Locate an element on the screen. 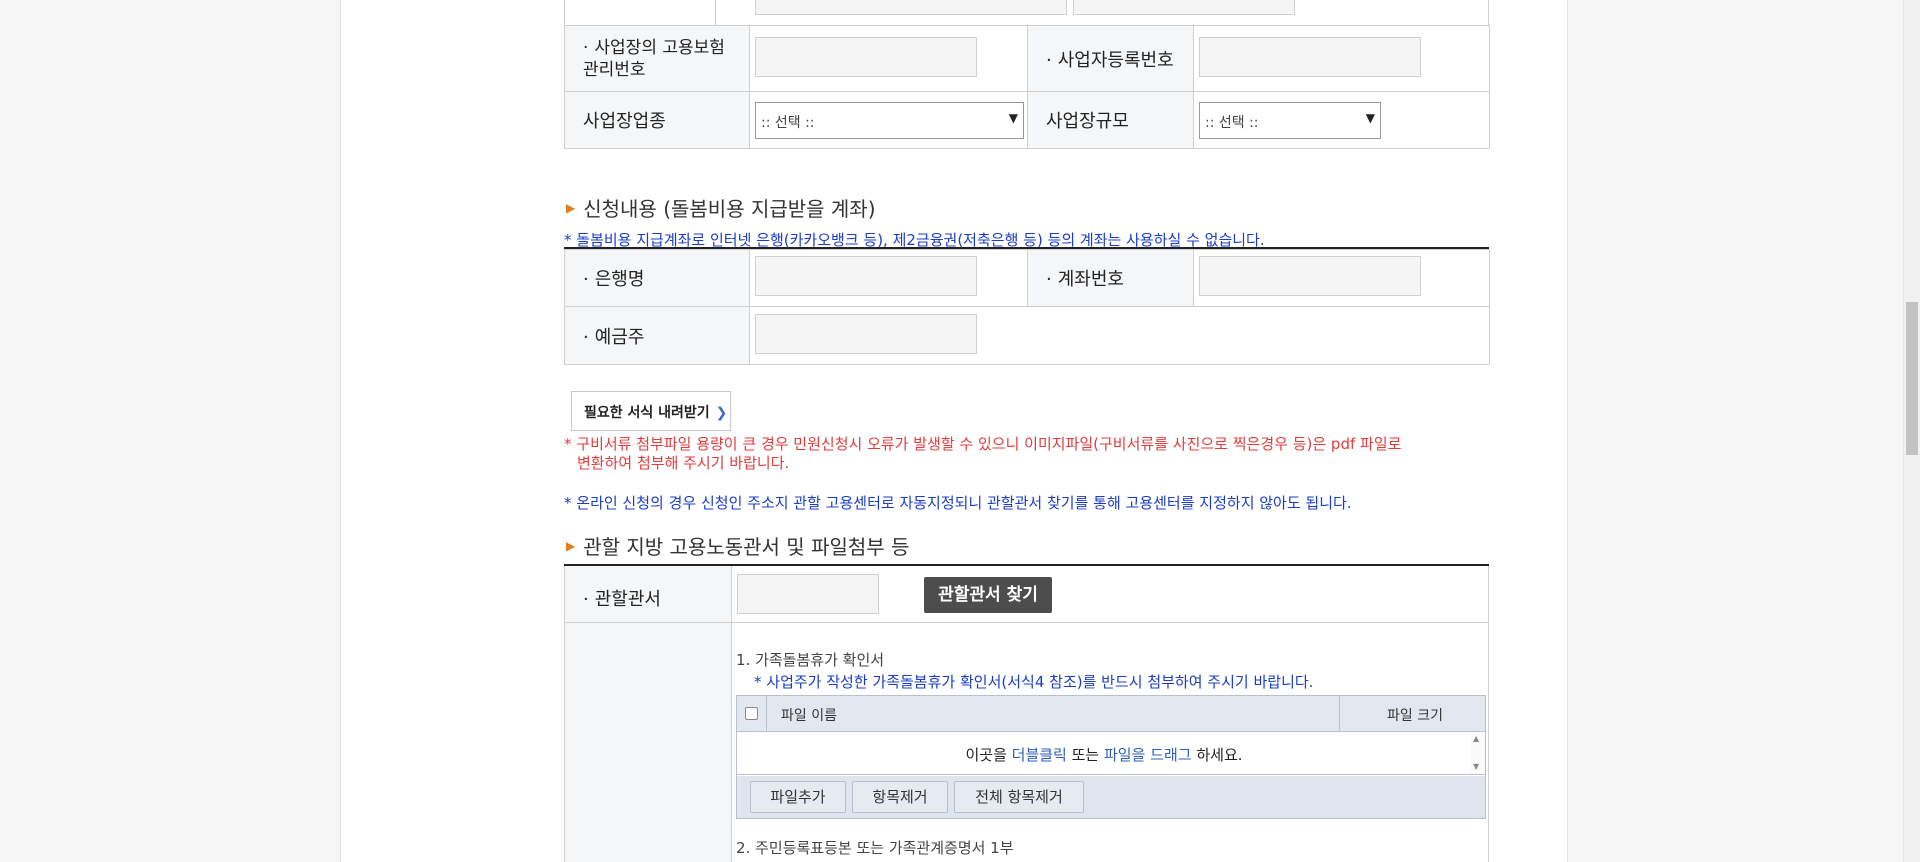 The width and height of the screenshot is (1920, 862). table-row: · 사업장의 고용보험 관리번호 · 사업자등록번호 is located at coordinates (1027, 58).